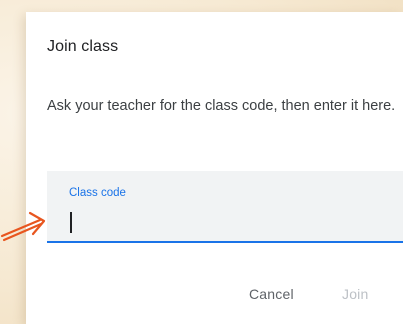 The width and height of the screenshot is (403, 324). I want to click on text-cursor, so click(71, 222).